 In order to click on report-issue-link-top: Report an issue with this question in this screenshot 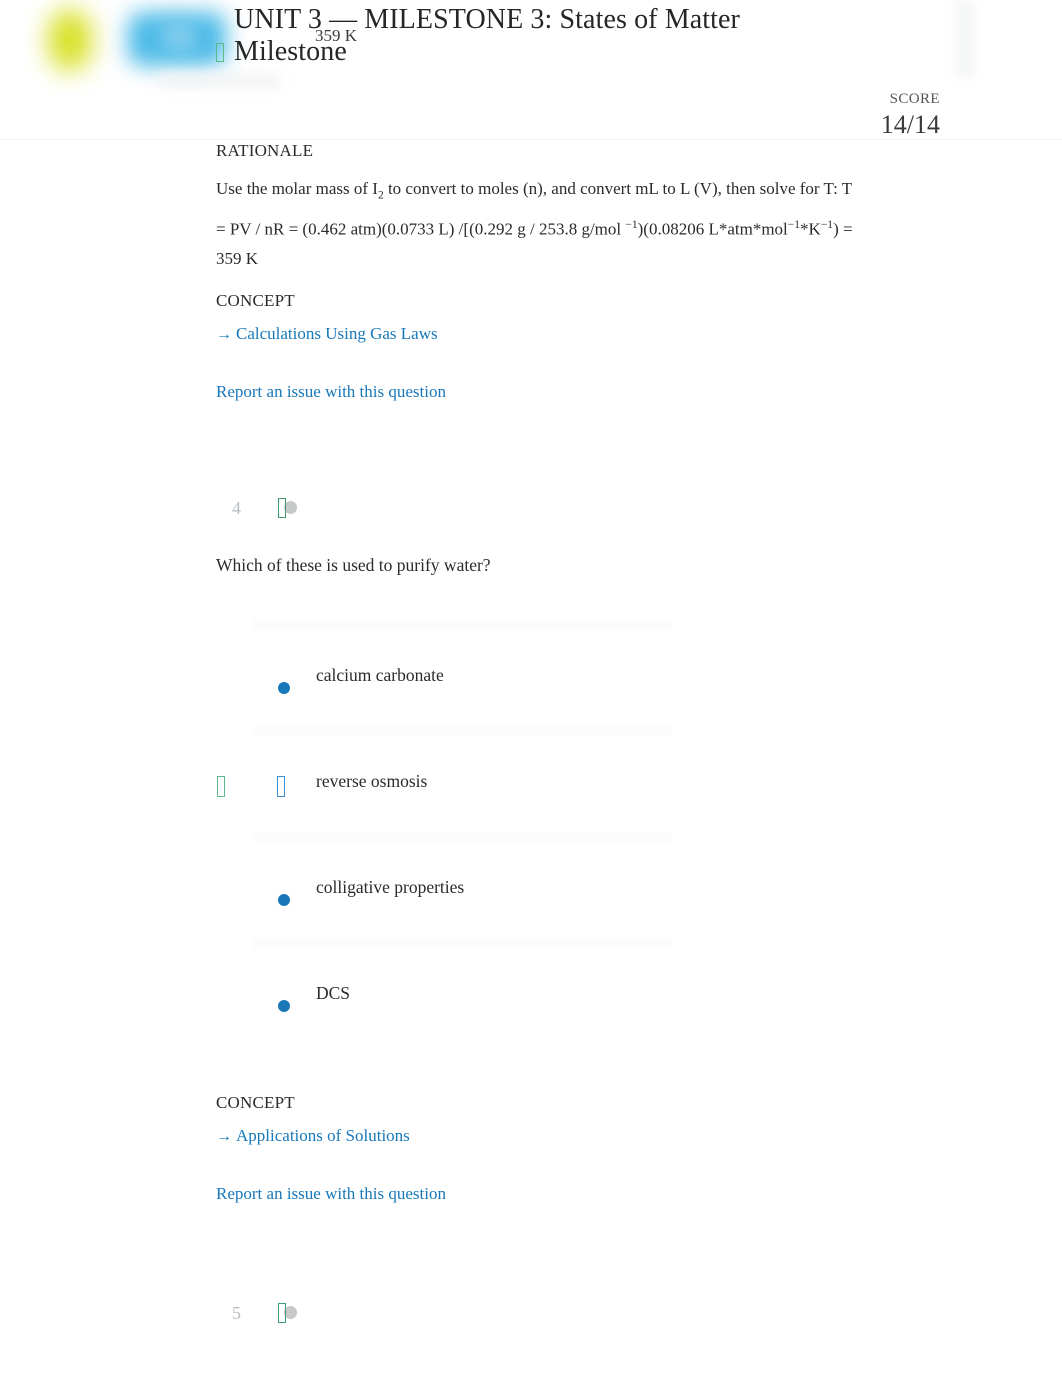, I will do `click(331, 391)`.